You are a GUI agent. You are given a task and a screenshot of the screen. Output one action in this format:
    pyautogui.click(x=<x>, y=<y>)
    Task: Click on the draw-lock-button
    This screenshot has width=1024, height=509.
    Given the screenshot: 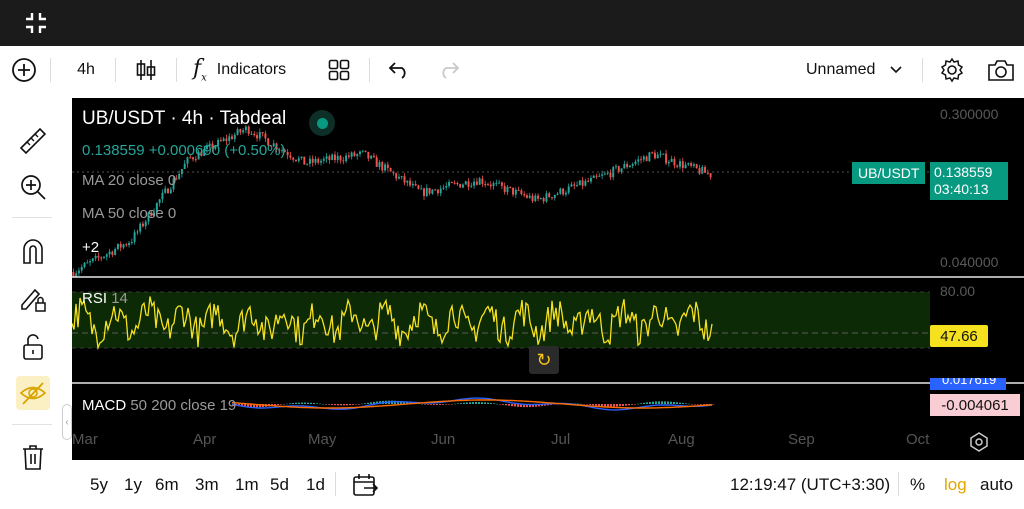 What is the action you would take?
    pyautogui.click(x=33, y=299)
    